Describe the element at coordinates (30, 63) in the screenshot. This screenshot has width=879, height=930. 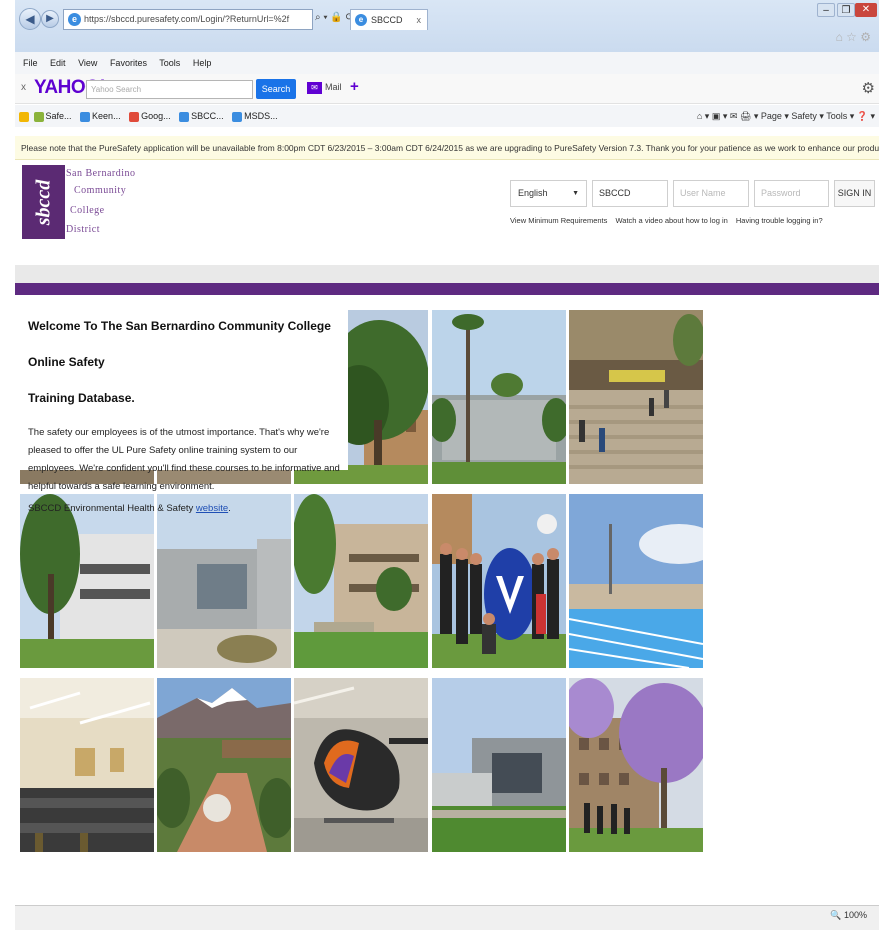
I see `menu-file: File` at that location.